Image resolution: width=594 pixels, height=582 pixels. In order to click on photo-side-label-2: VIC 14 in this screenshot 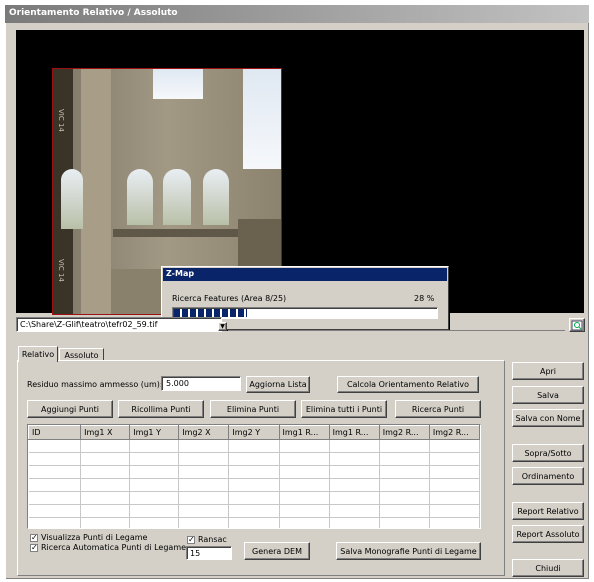, I will do `click(61, 270)`.